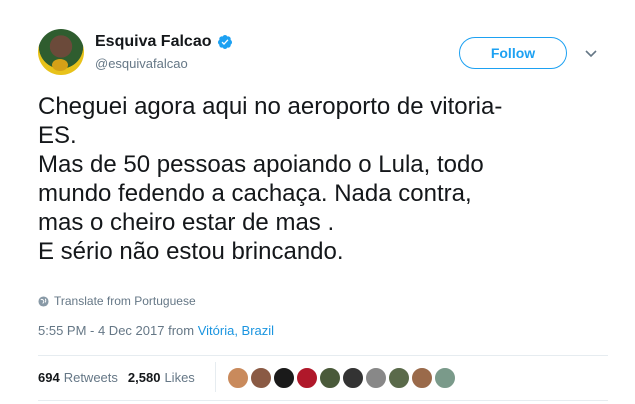 The height and width of the screenshot is (404, 635). What do you see at coordinates (61, 52) in the screenshot?
I see `avatar` at bounding box center [61, 52].